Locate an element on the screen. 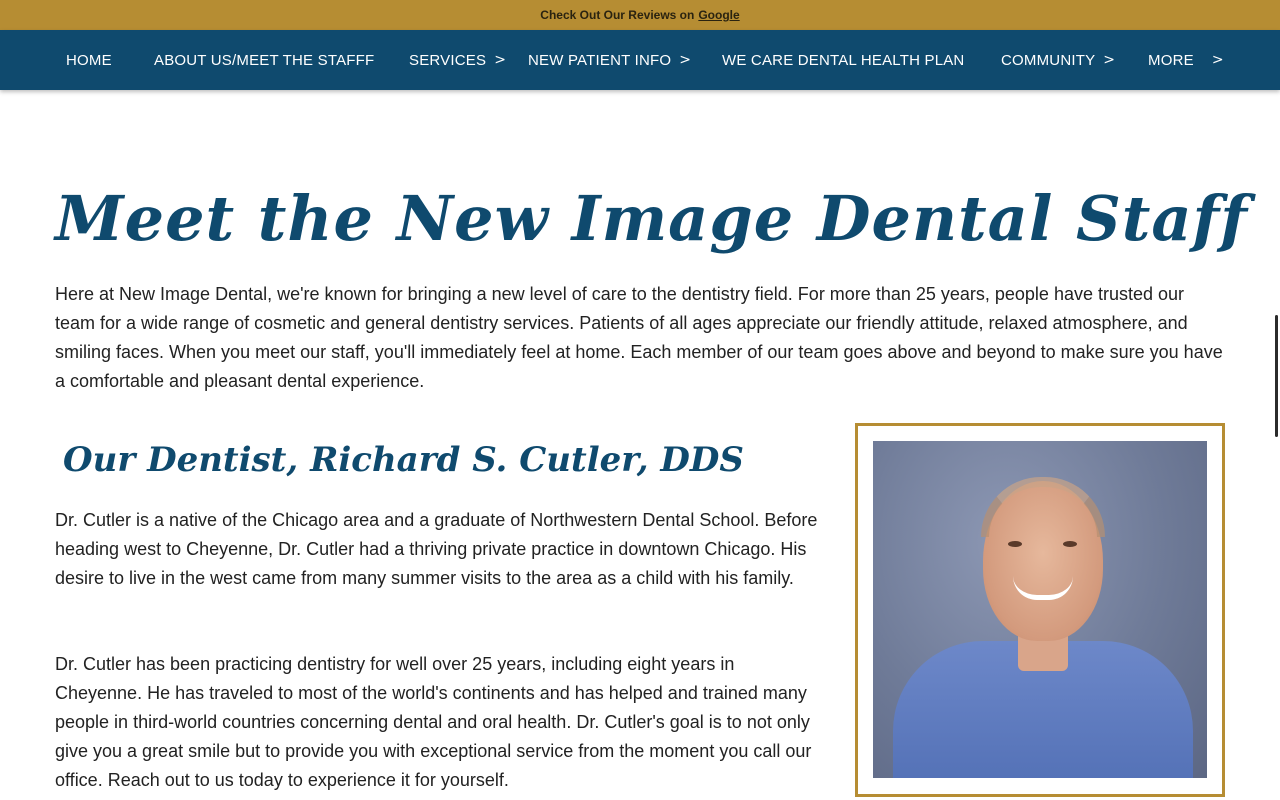 This screenshot has width=1280, height=800. nav-item-community: COMMUNITY > is located at coordinates (1058, 60).